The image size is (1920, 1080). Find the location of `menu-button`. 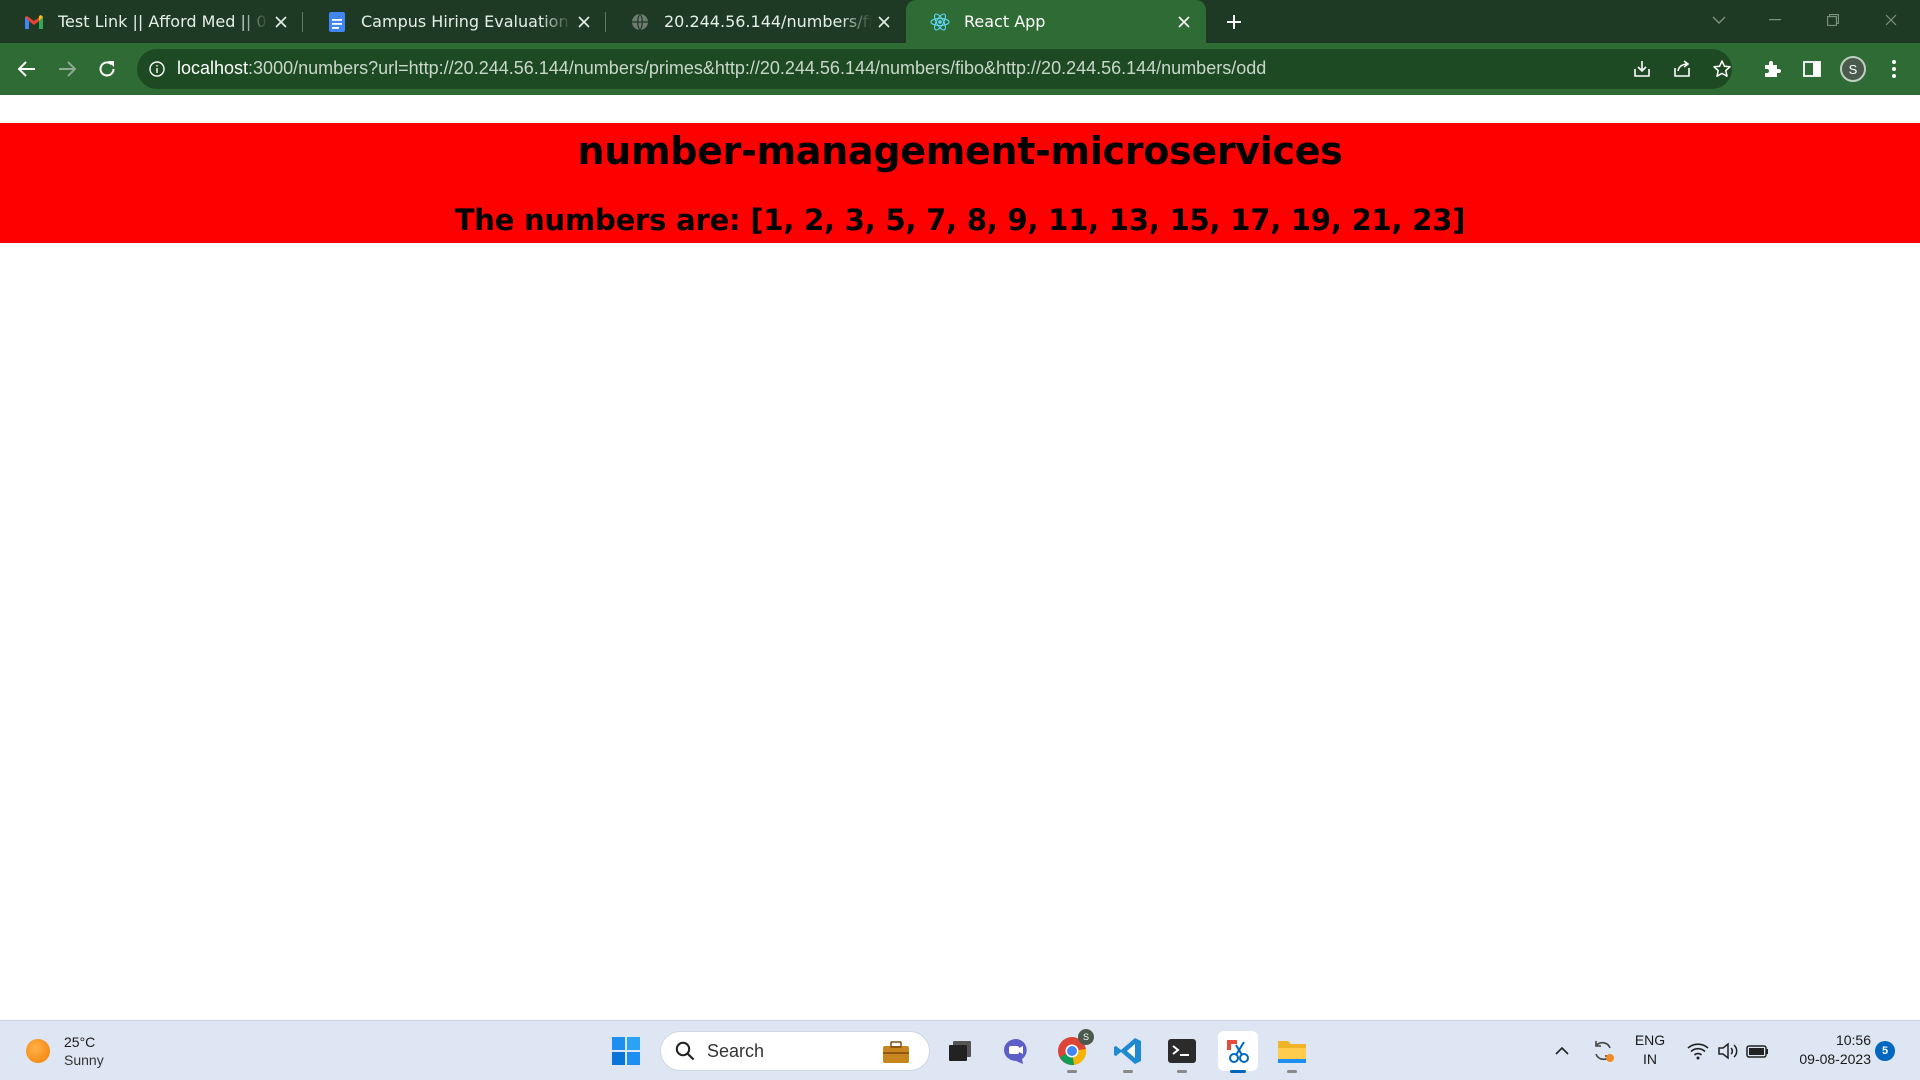

menu-button is located at coordinates (1894, 69).